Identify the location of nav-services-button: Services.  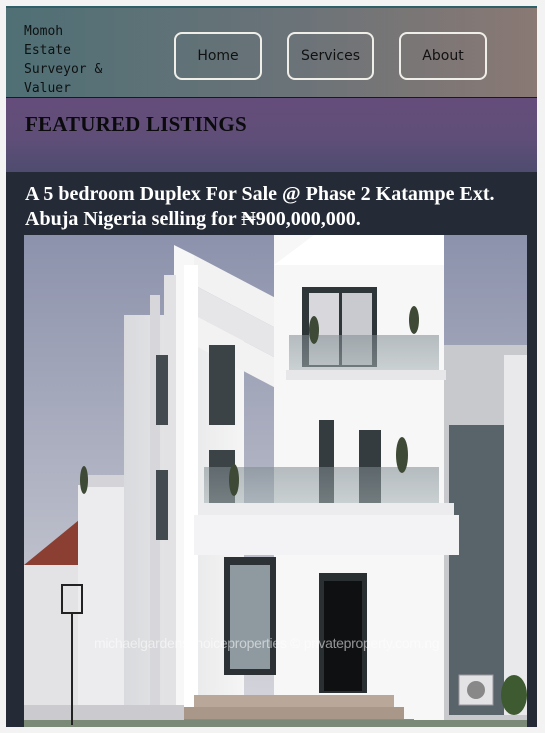
(330, 56).